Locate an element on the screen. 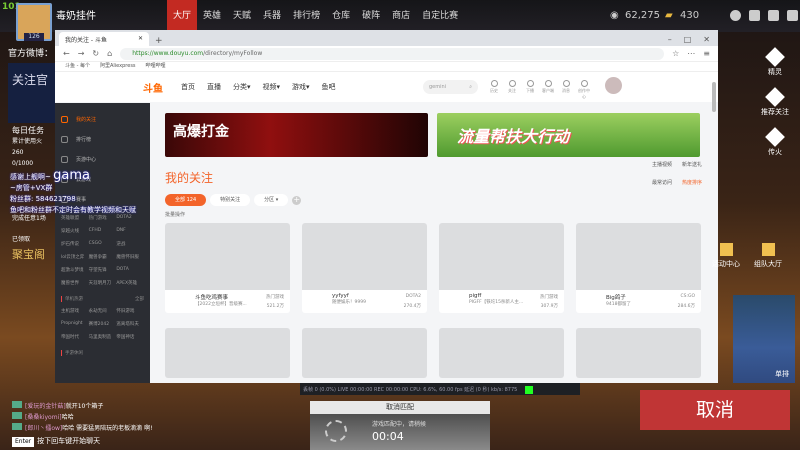 The image size is (800, 450). category-link: lol云顶之弈 is located at coordinates (75, 257).